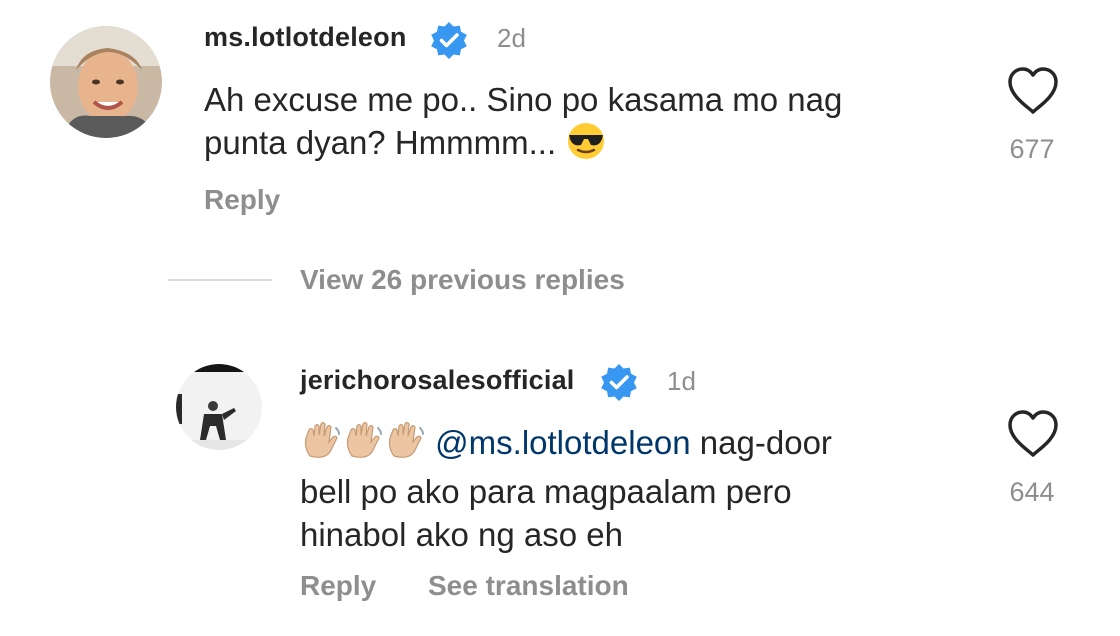  I want to click on comment-username: ms.lotlotdeleon, so click(305, 37).